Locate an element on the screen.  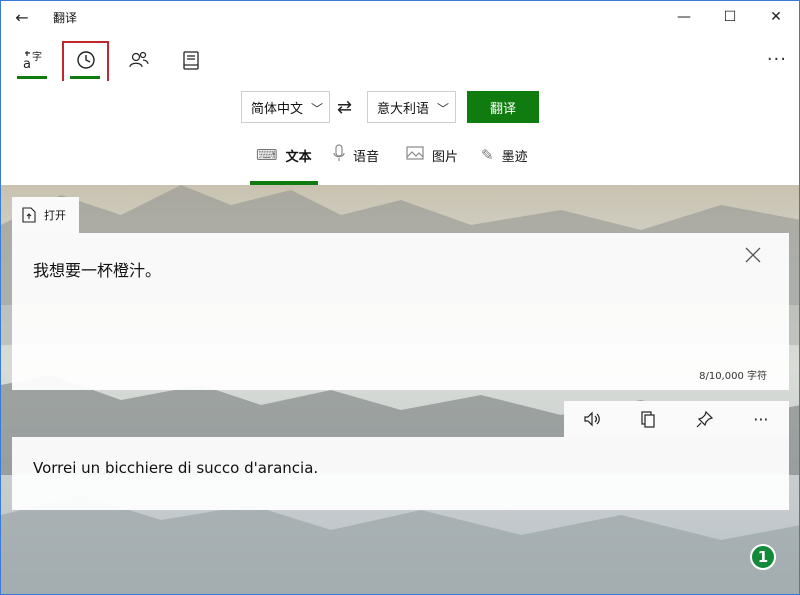
copy-icon is located at coordinates (648, 419).